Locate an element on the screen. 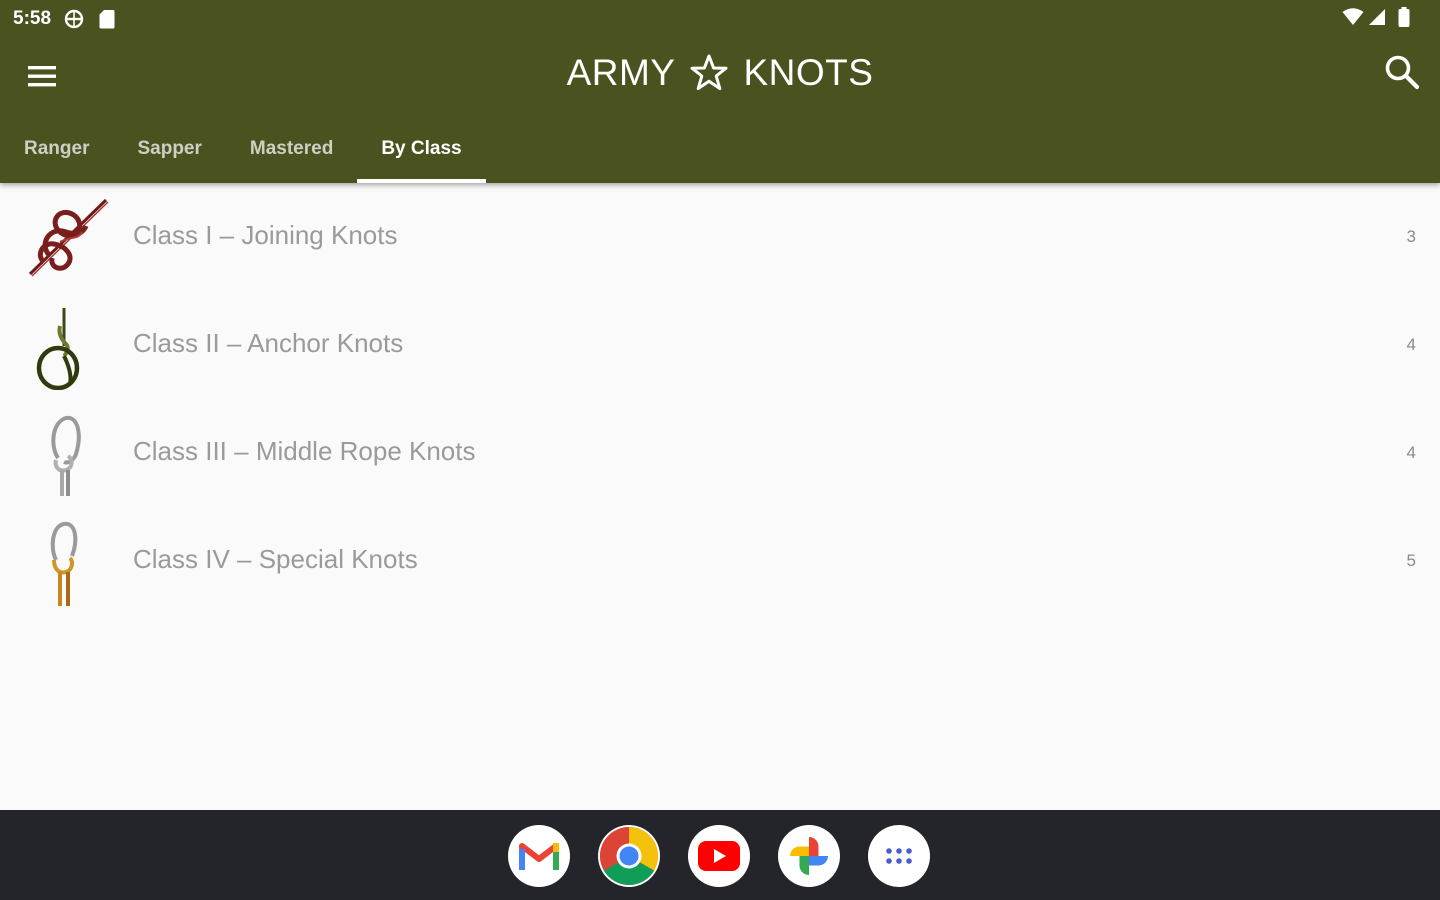 The height and width of the screenshot is (900, 1440). tab-sapper: Sapper is located at coordinates (169, 148).